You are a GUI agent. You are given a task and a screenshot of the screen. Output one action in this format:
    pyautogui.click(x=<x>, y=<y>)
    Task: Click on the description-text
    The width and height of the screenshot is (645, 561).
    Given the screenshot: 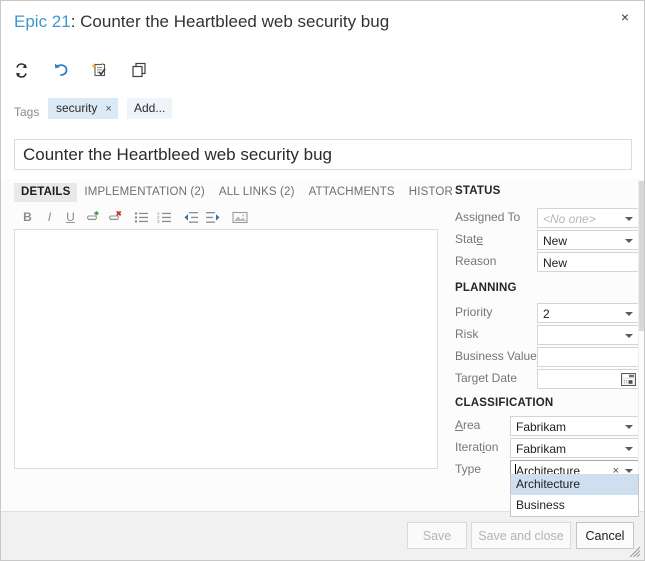 What is the action you would take?
    pyautogui.click(x=226, y=234)
    